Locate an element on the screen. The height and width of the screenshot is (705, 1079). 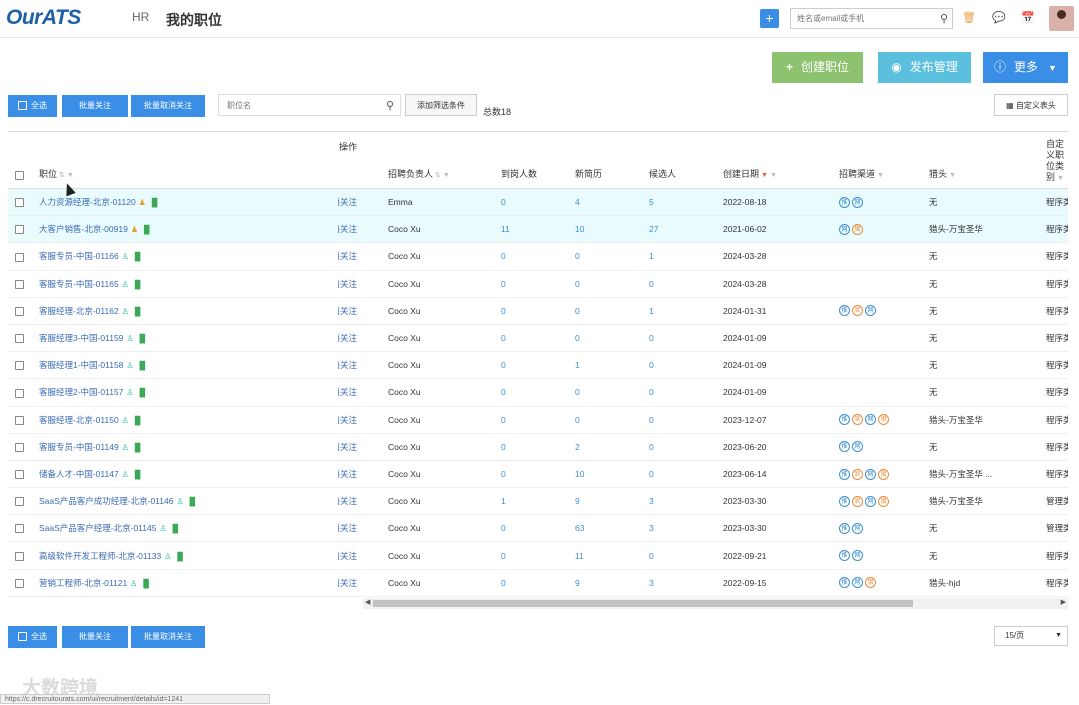
job-cell: 客服经理2-中国-01157 ♙ ▐▌ is located at coordinates (188, 392).